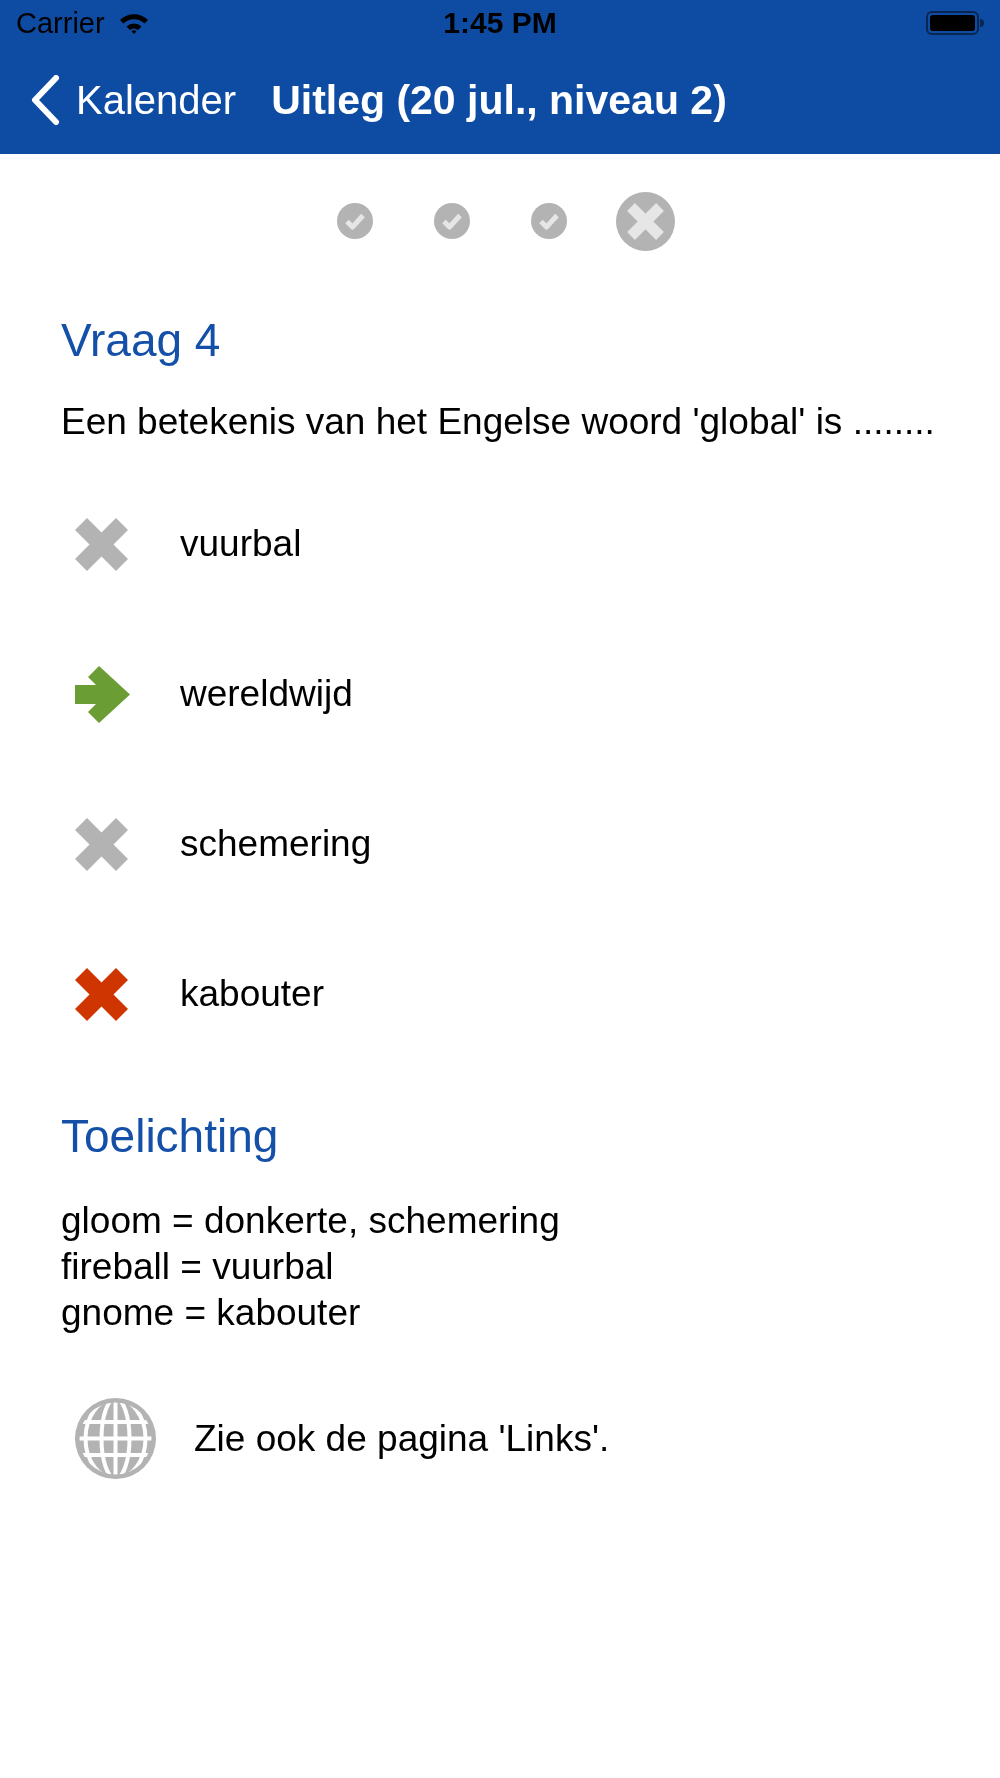 The image size is (1000, 1778). I want to click on status-time: 1:45 PM, so click(500, 23).